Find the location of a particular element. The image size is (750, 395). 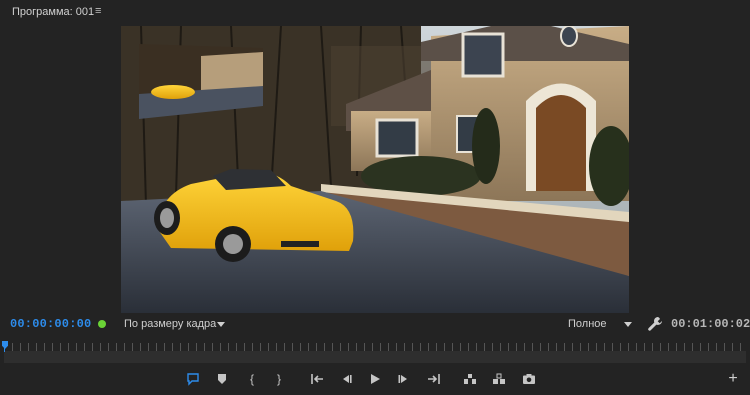

mark-in-icon: { is located at coordinates (252, 379).